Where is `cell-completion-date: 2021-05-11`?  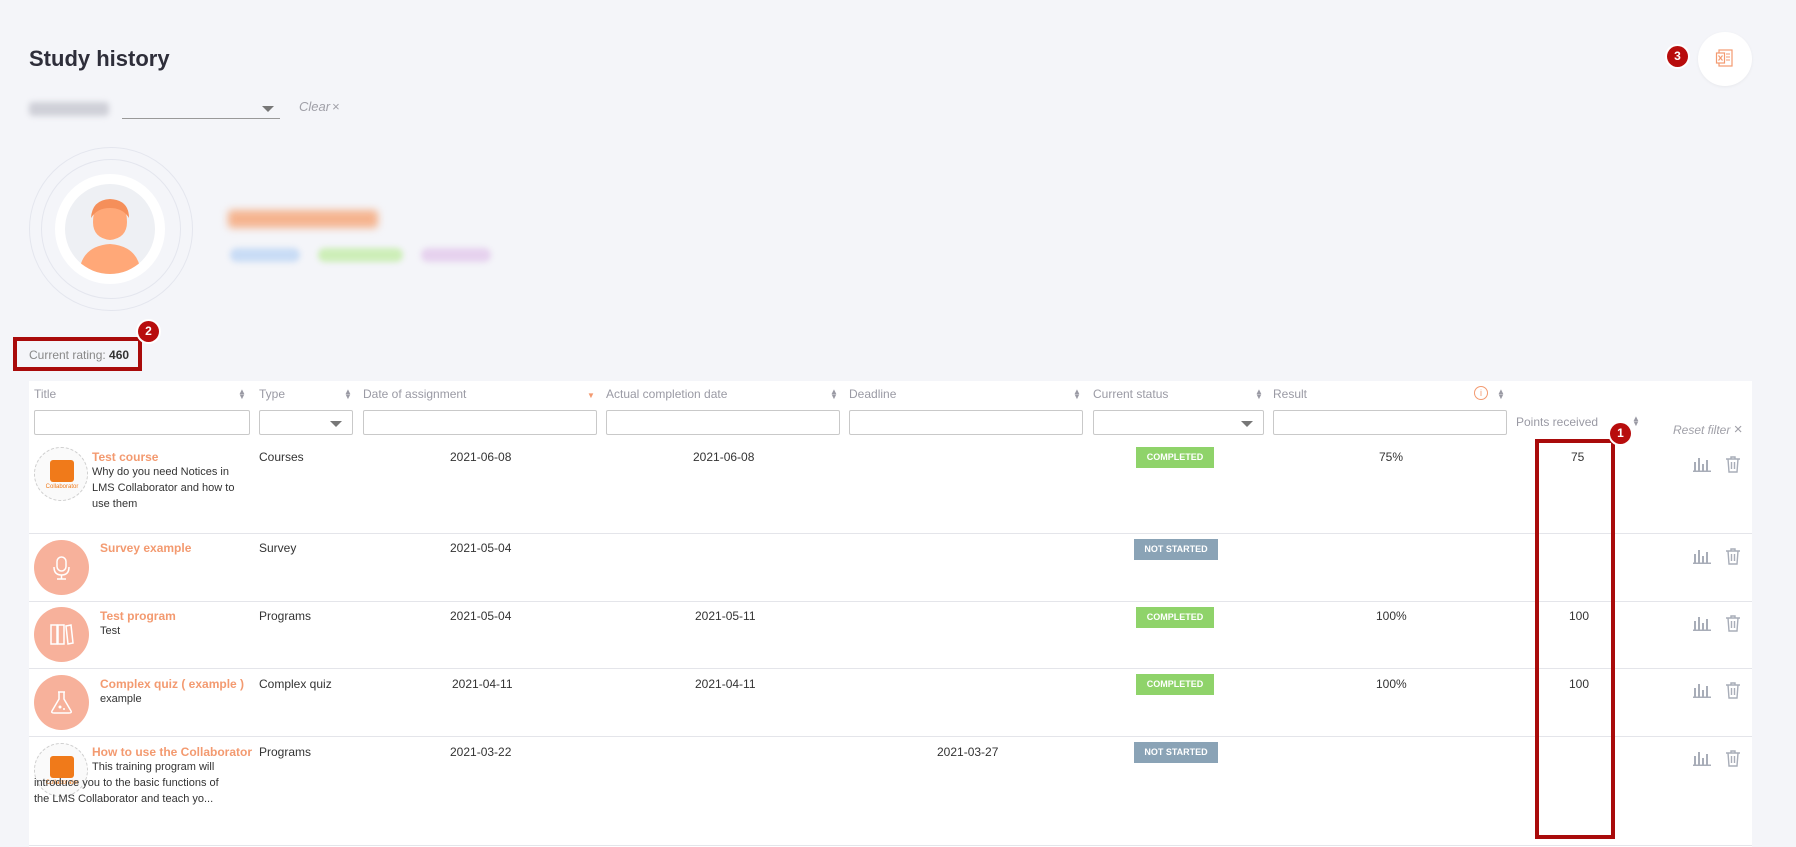 cell-completion-date: 2021-05-11 is located at coordinates (725, 616).